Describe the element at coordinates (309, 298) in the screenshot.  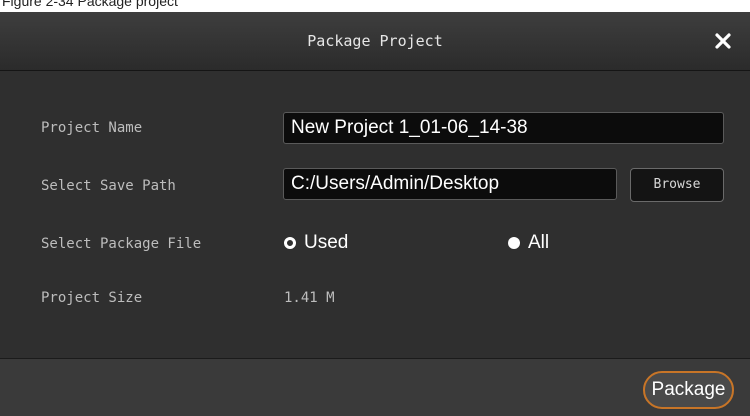
I see `project-size-value: 1.41 M` at that location.